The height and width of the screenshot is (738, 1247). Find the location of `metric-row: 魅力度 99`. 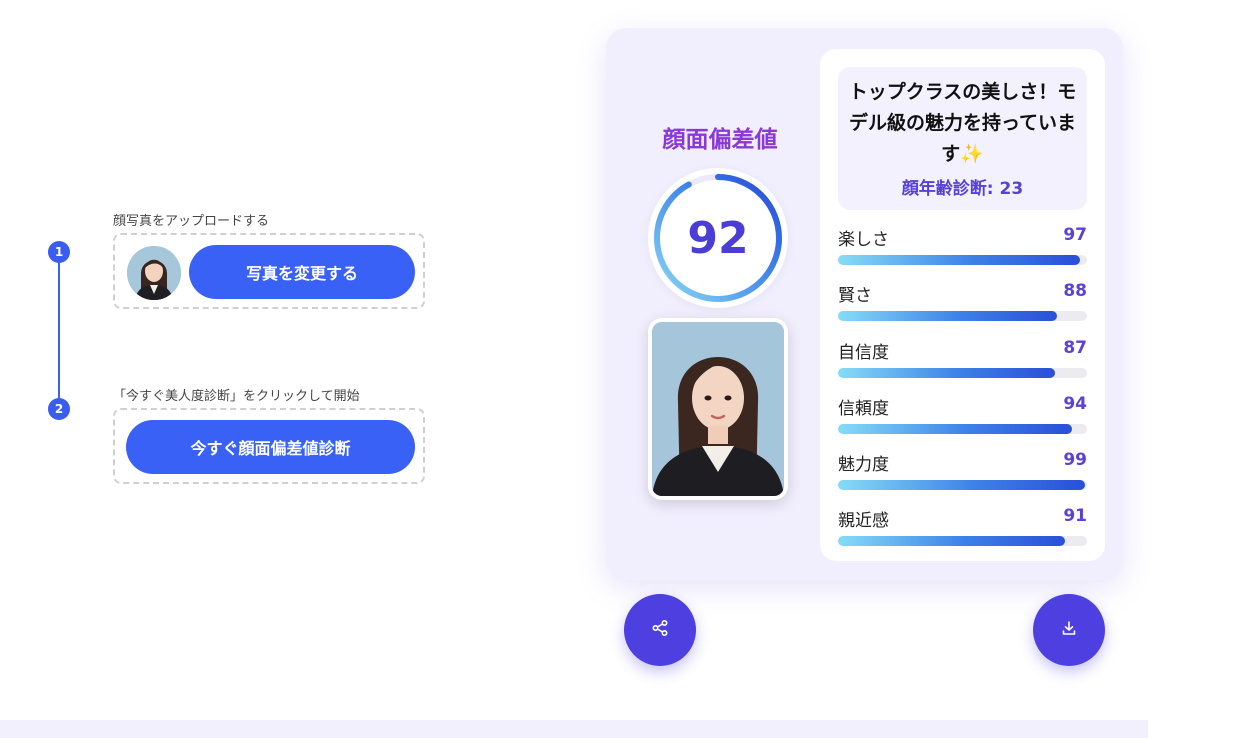

metric-row: 魅力度 99 is located at coordinates (962, 470).